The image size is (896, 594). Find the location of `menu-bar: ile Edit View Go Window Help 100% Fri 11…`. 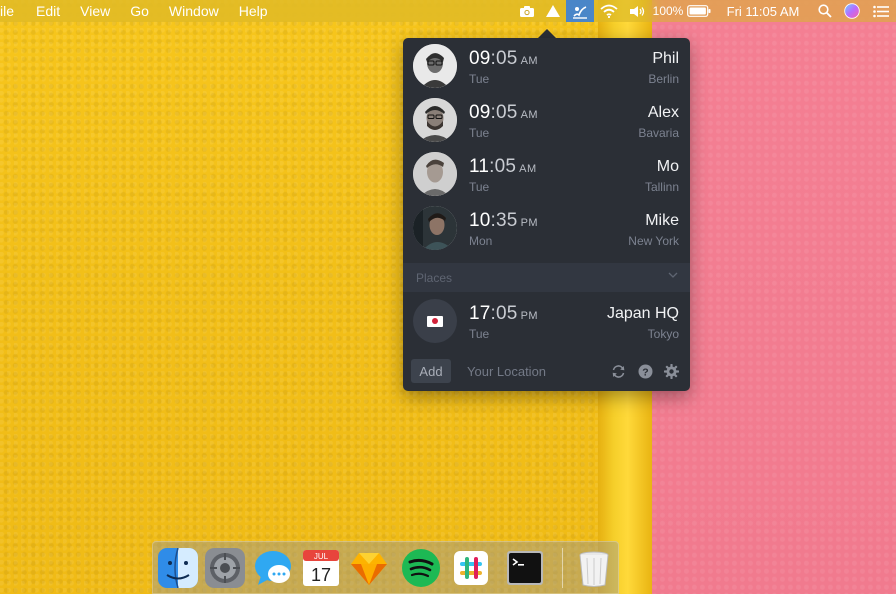

menu-bar: ile Edit View Go Window Help 100% Fri 11… is located at coordinates (448, 11).